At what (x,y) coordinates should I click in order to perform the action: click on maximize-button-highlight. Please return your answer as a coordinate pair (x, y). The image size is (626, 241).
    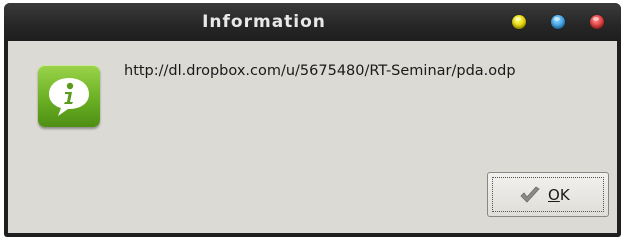
    Looking at the image, I should click on (557, 19).